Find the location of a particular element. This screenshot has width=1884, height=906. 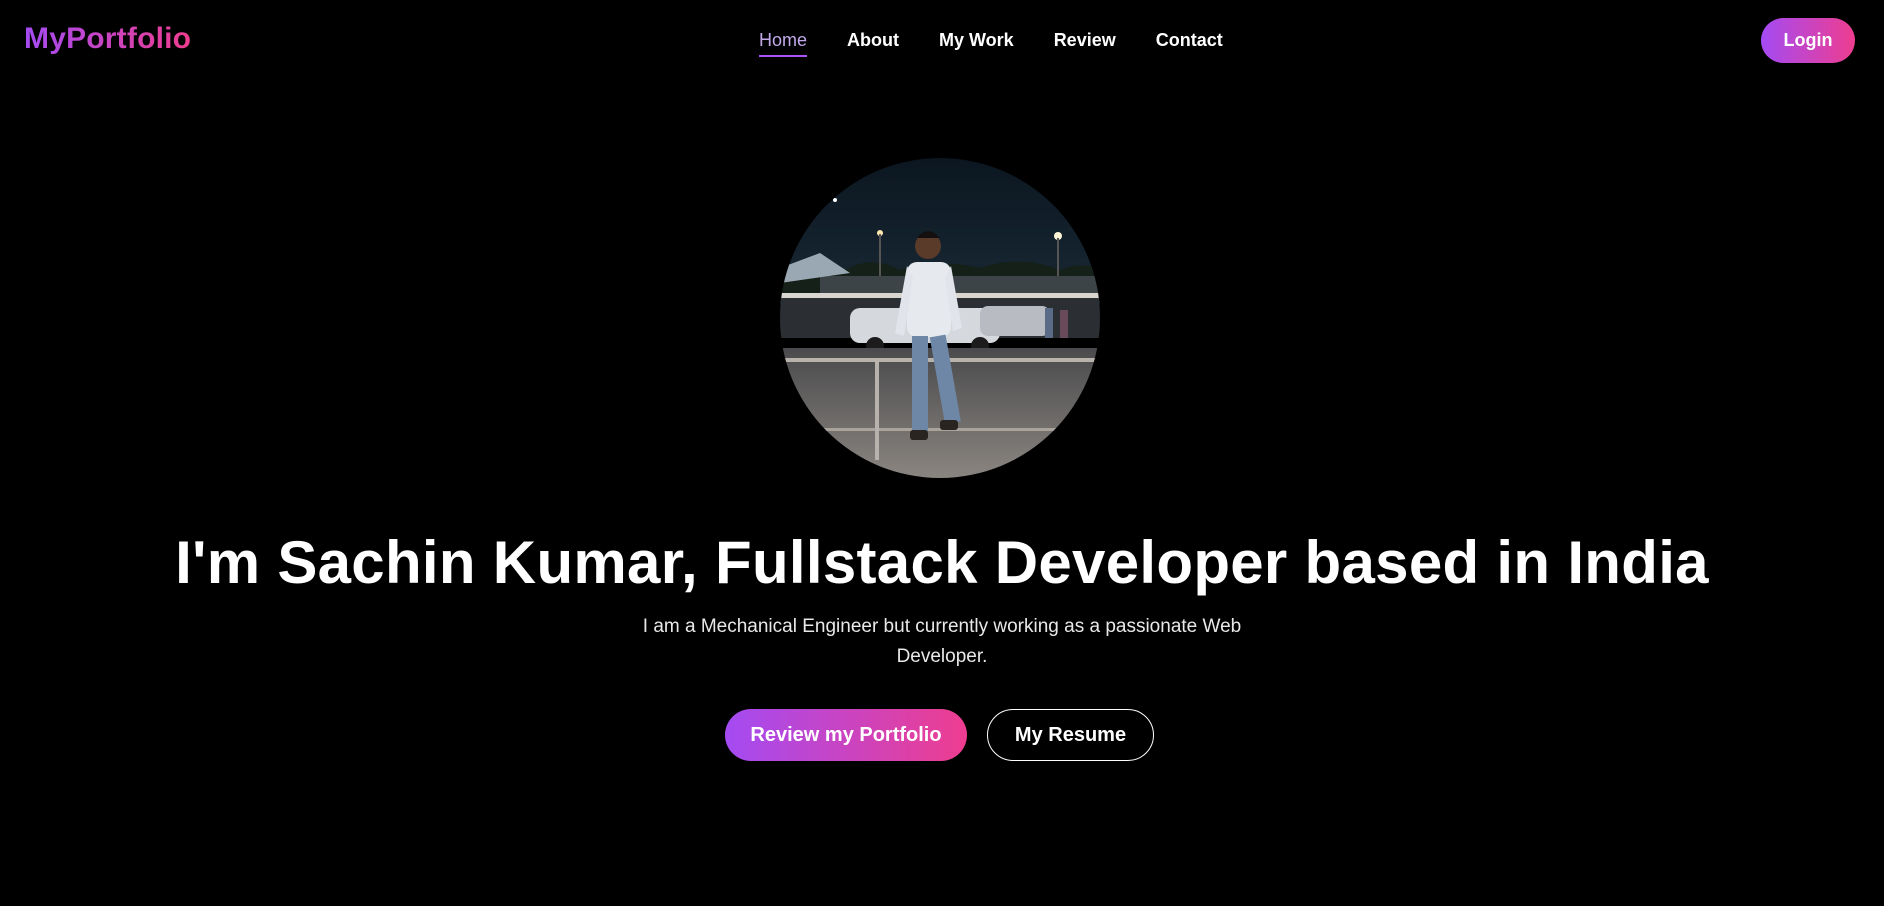

nav-item-home: Home is located at coordinates (783, 43).